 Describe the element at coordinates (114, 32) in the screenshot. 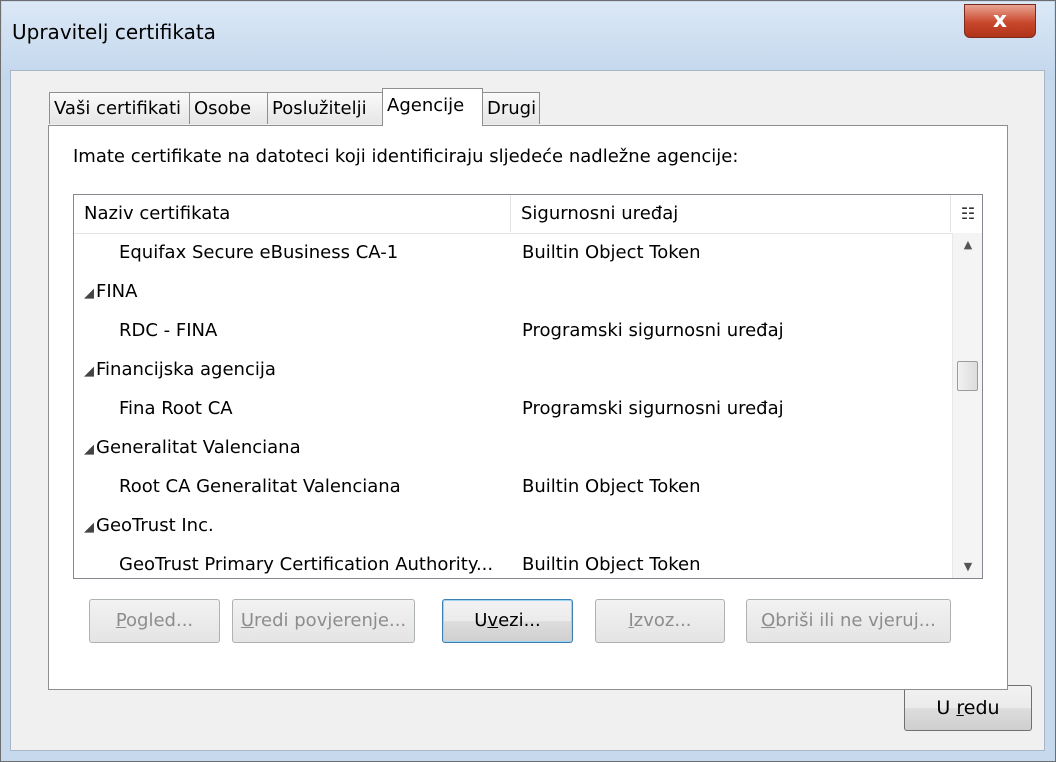

I see `window-title: Upravitelj certifikata` at that location.